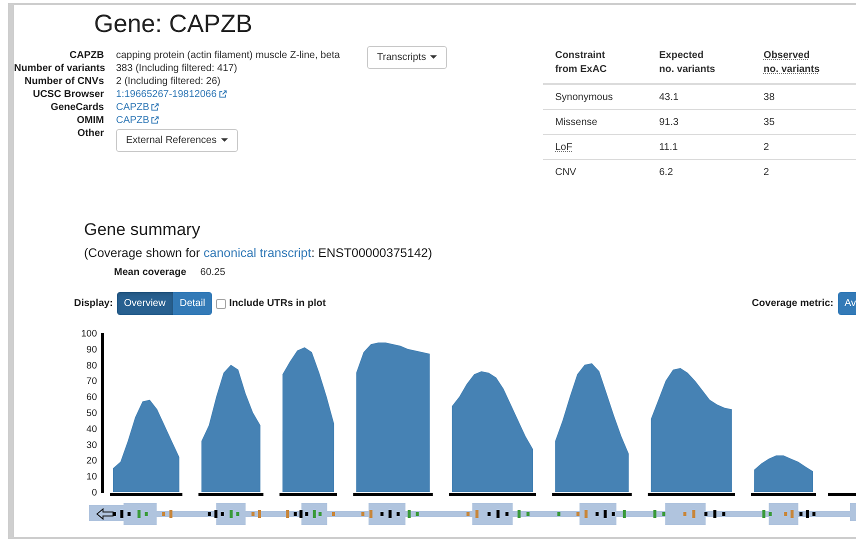 The image size is (856, 544). Describe the element at coordinates (192, 303) in the screenshot. I see `display-toggle: Detail` at that location.